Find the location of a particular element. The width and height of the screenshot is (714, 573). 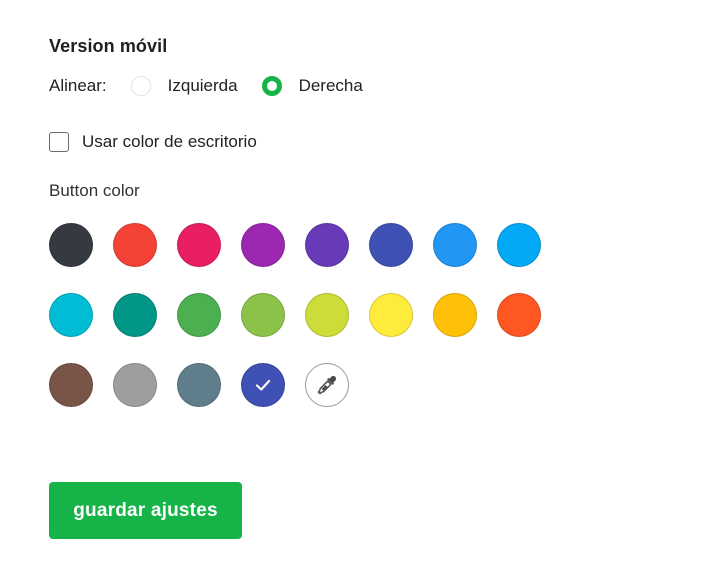

align-row: Alinear: Izquierda Derecha is located at coordinates (206, 86).